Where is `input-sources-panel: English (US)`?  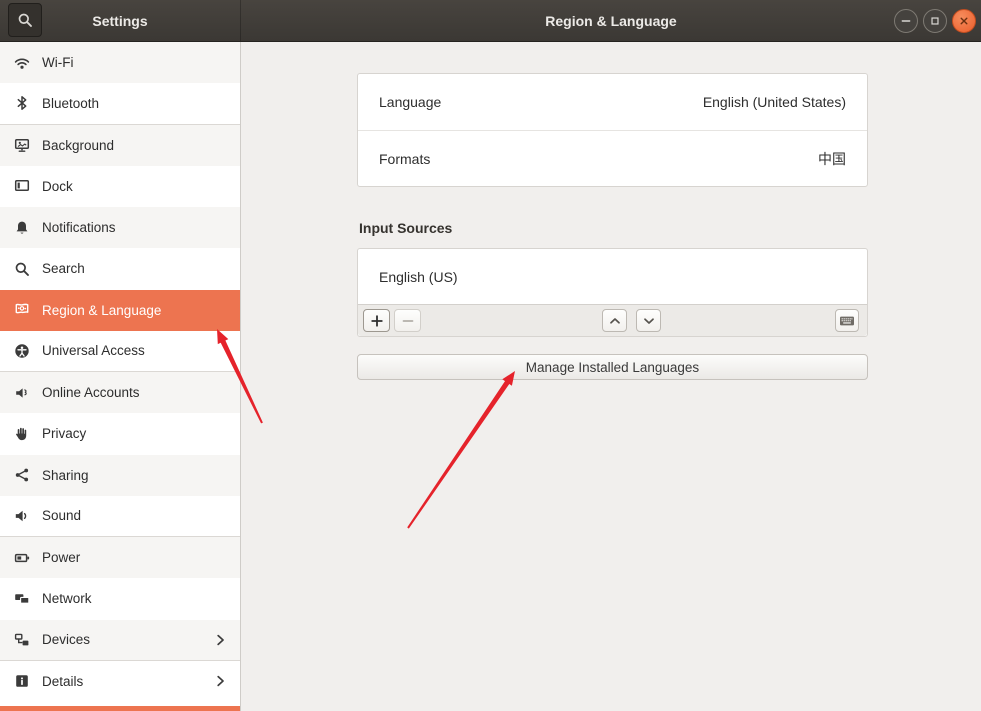
input-sources-panel: English (US) is located at coordinates (612, 292).